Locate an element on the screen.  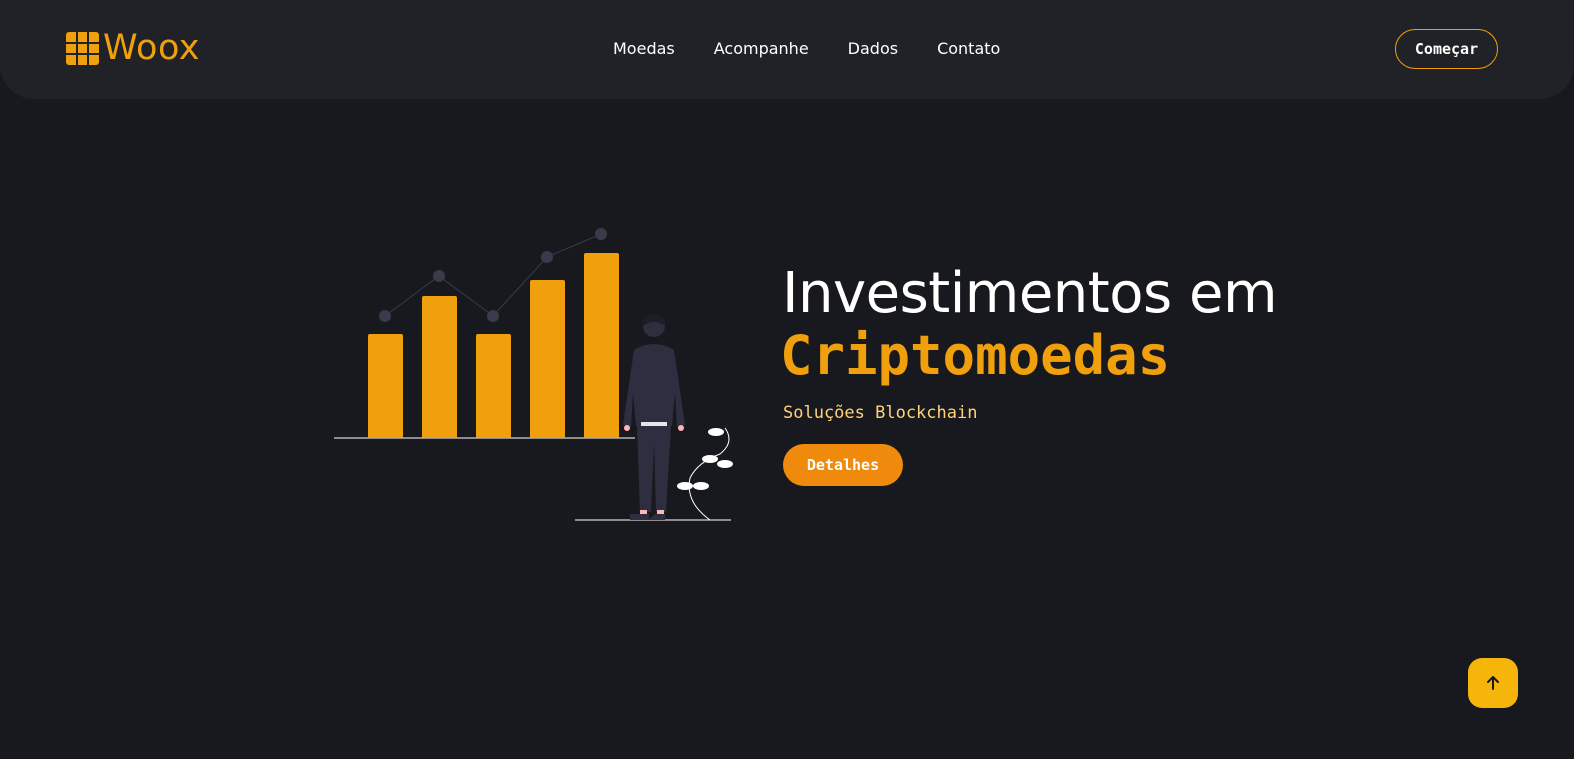
nav-item-contato: Contato is located at coordinates (968, 49).